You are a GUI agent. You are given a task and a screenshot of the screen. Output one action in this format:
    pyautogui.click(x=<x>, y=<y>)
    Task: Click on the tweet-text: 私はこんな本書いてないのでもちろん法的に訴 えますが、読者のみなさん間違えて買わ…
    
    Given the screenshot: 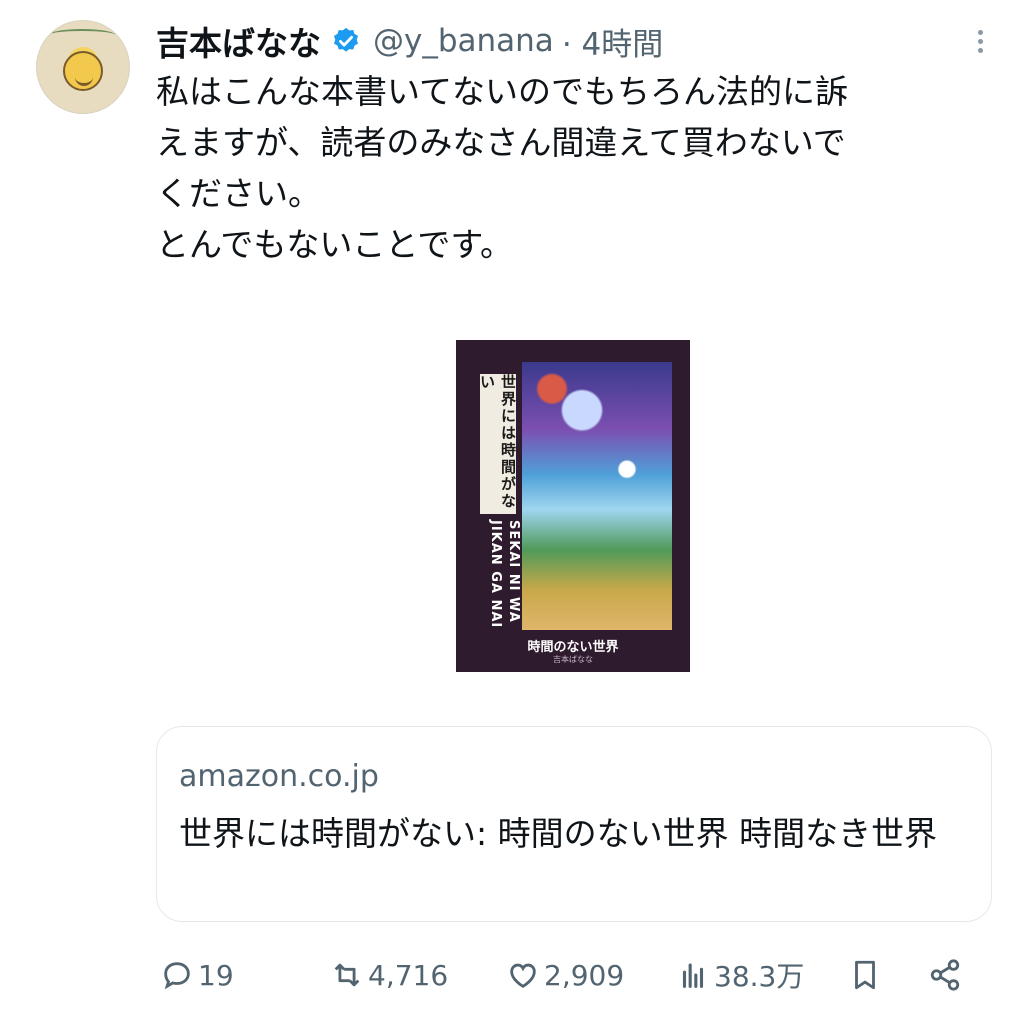 What is the action you would take?
    pyautogui.click(x=502, y=168)
    